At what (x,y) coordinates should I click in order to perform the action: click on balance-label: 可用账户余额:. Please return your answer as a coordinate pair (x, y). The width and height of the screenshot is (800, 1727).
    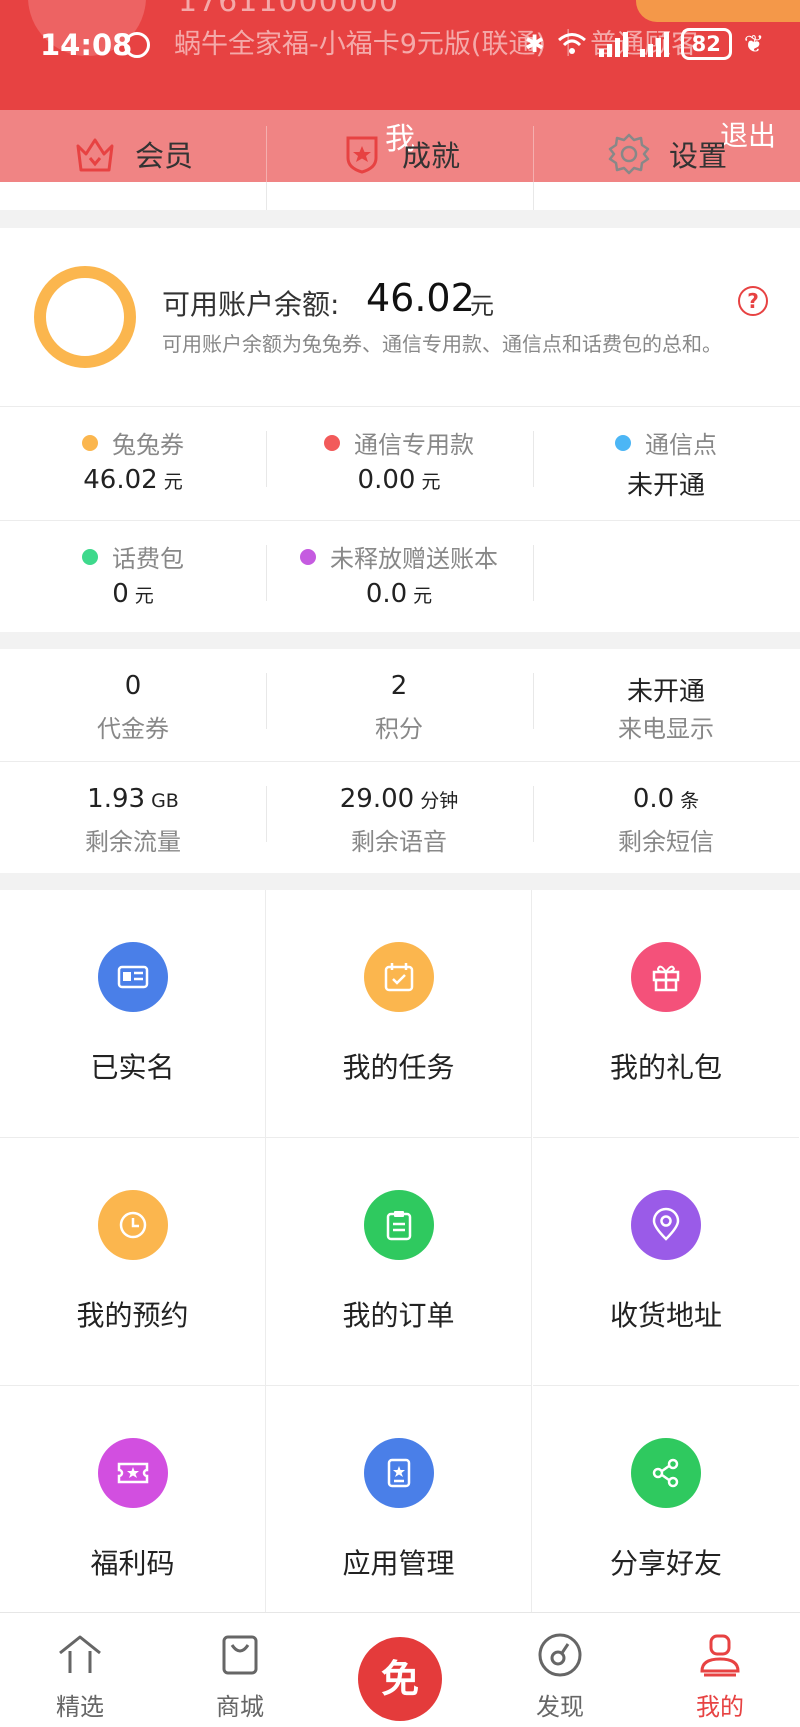
    Looking at the image, I should click on (251, 304).